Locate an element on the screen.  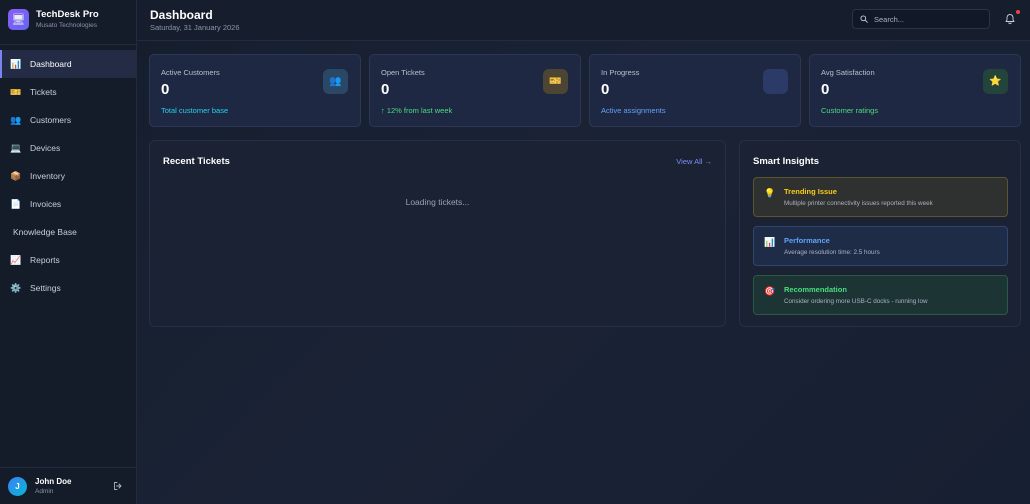
sidebar-item-dashboard: 📊 Dashboard is located at coordinates (68, 64).